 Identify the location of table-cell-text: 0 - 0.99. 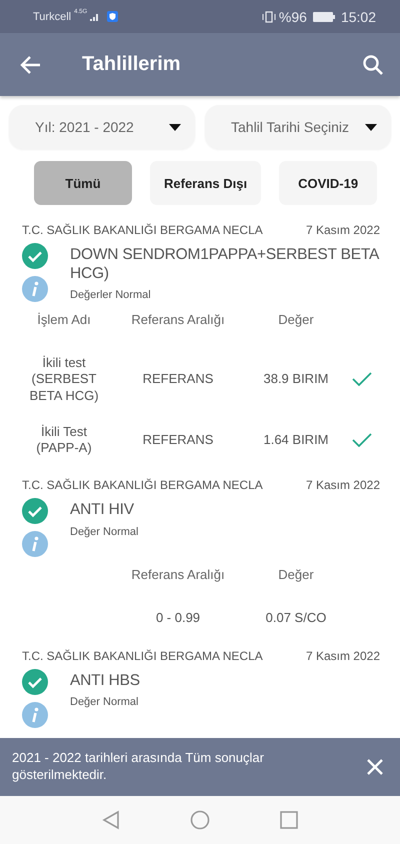
(178, 618).